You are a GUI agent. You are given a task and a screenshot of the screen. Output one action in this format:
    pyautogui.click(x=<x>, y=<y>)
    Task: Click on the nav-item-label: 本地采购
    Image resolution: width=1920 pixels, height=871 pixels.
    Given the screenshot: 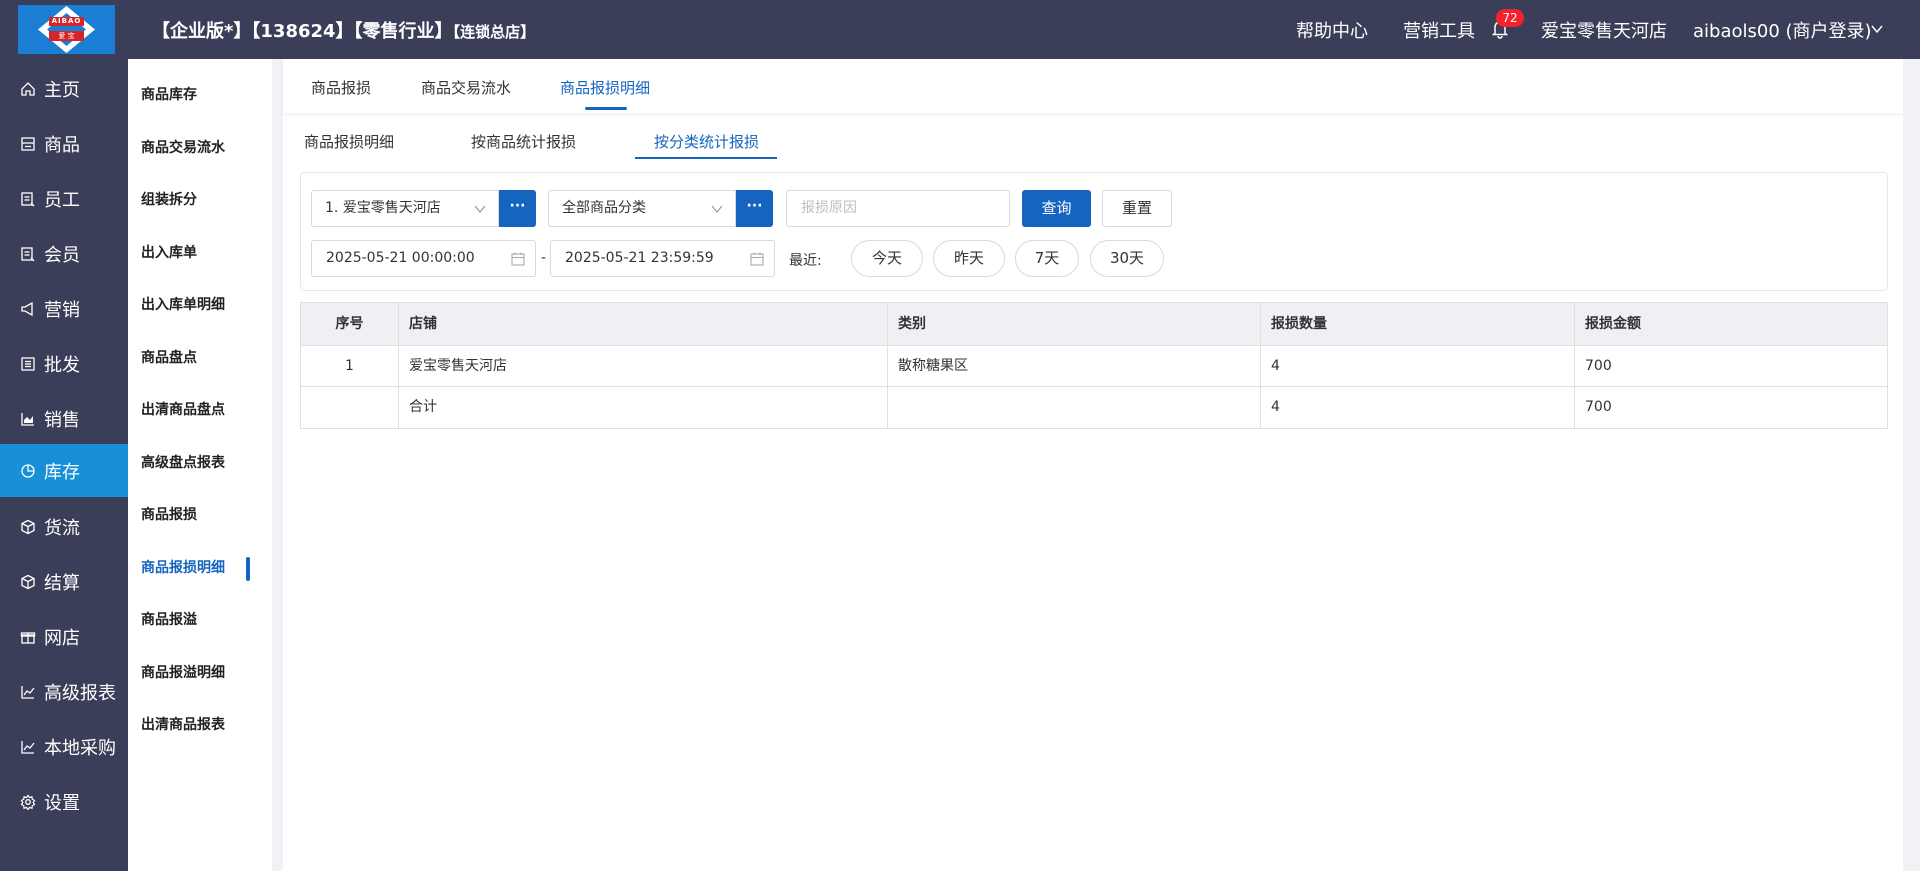 What is the action you would take?
    pyautogui.click(x=80, y=748)
    